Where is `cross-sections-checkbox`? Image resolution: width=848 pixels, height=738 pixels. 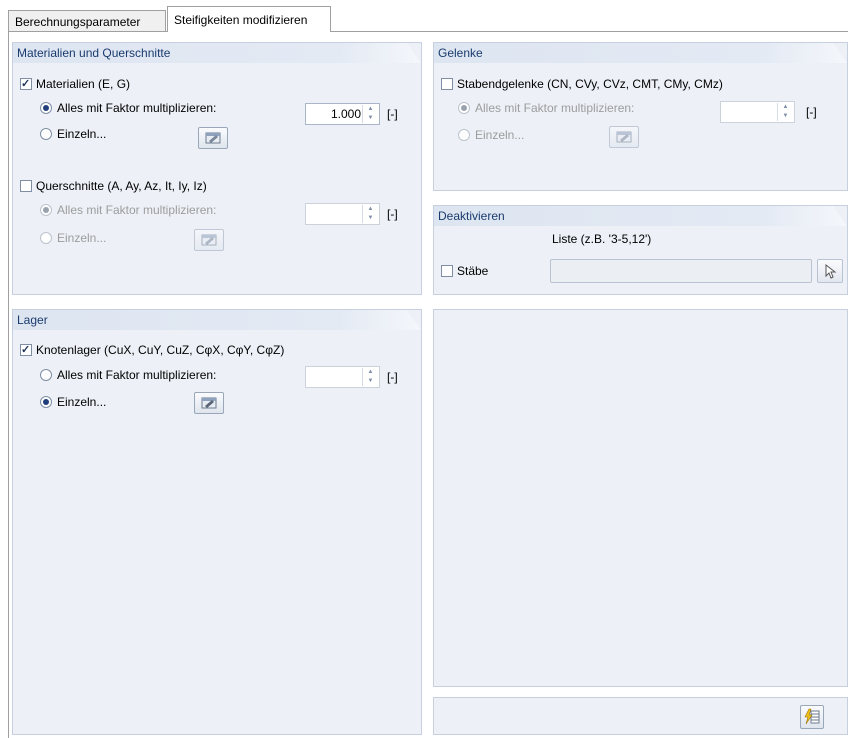 cross-sections-checkbox is located at coordinates (26, 186).